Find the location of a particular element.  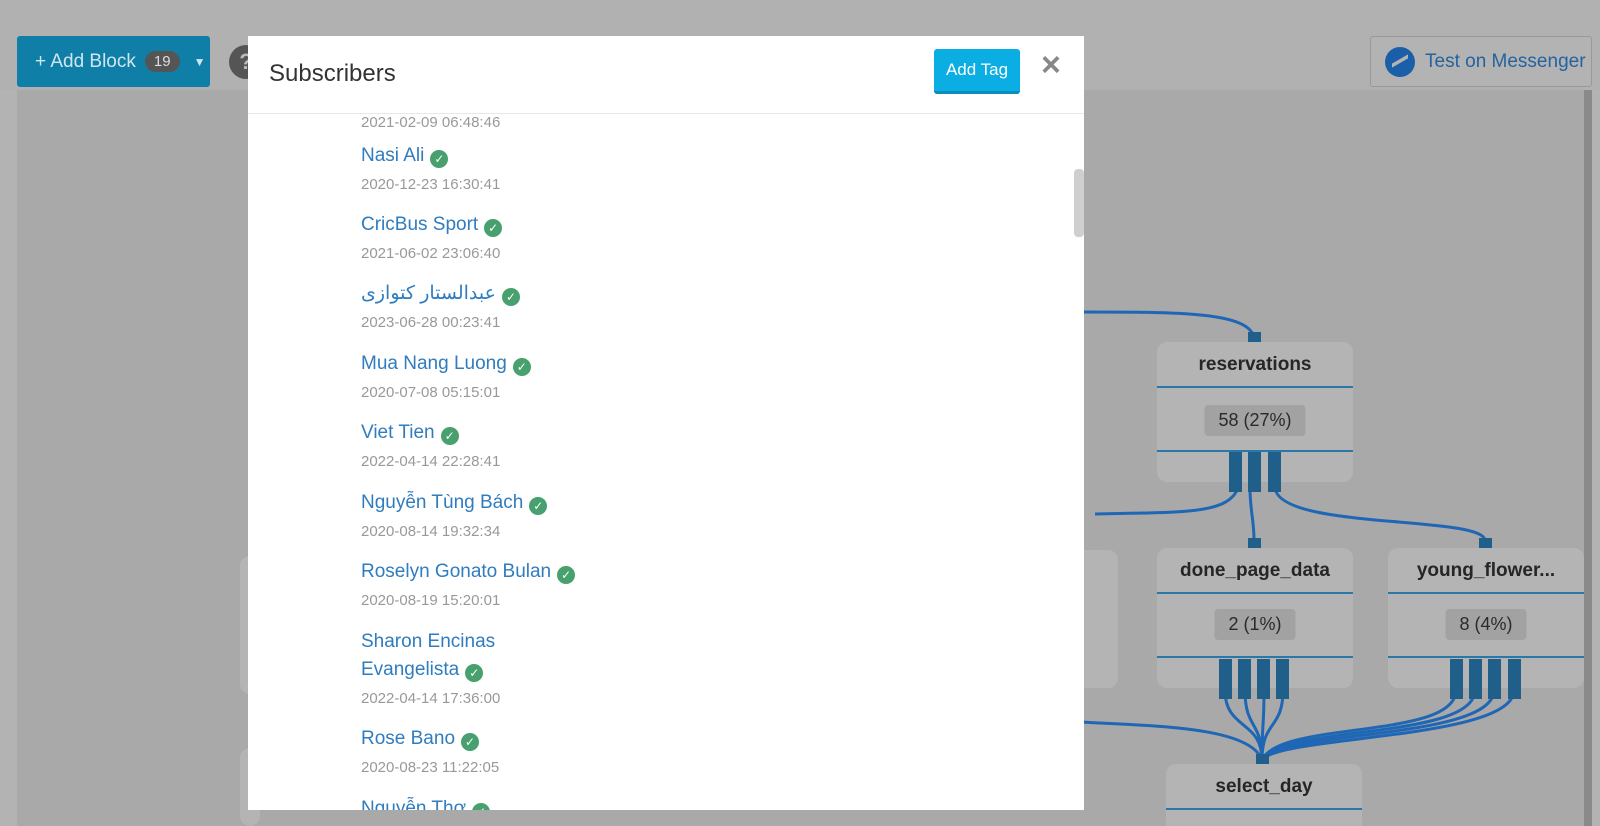

subscriber-name: Mua Nang Luong is located at coordinates (434, 363).